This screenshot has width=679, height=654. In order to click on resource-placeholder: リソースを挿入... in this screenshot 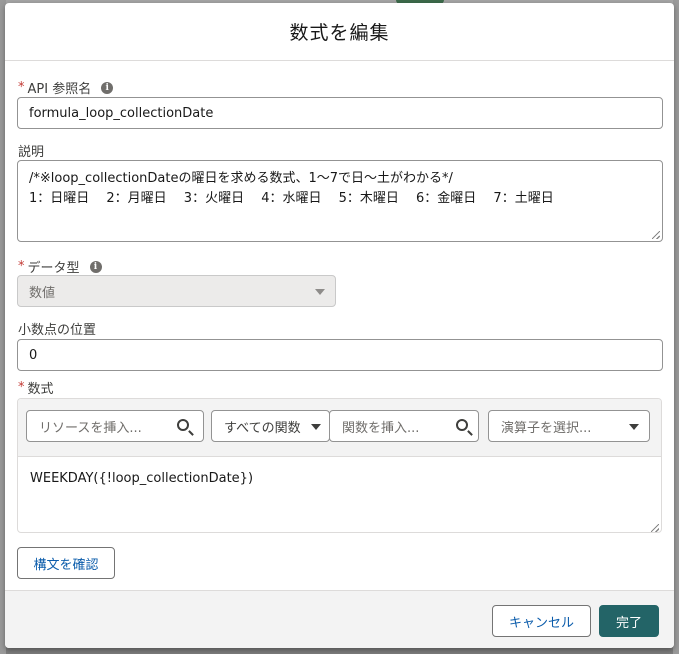, I will do `click(90, 428)`.